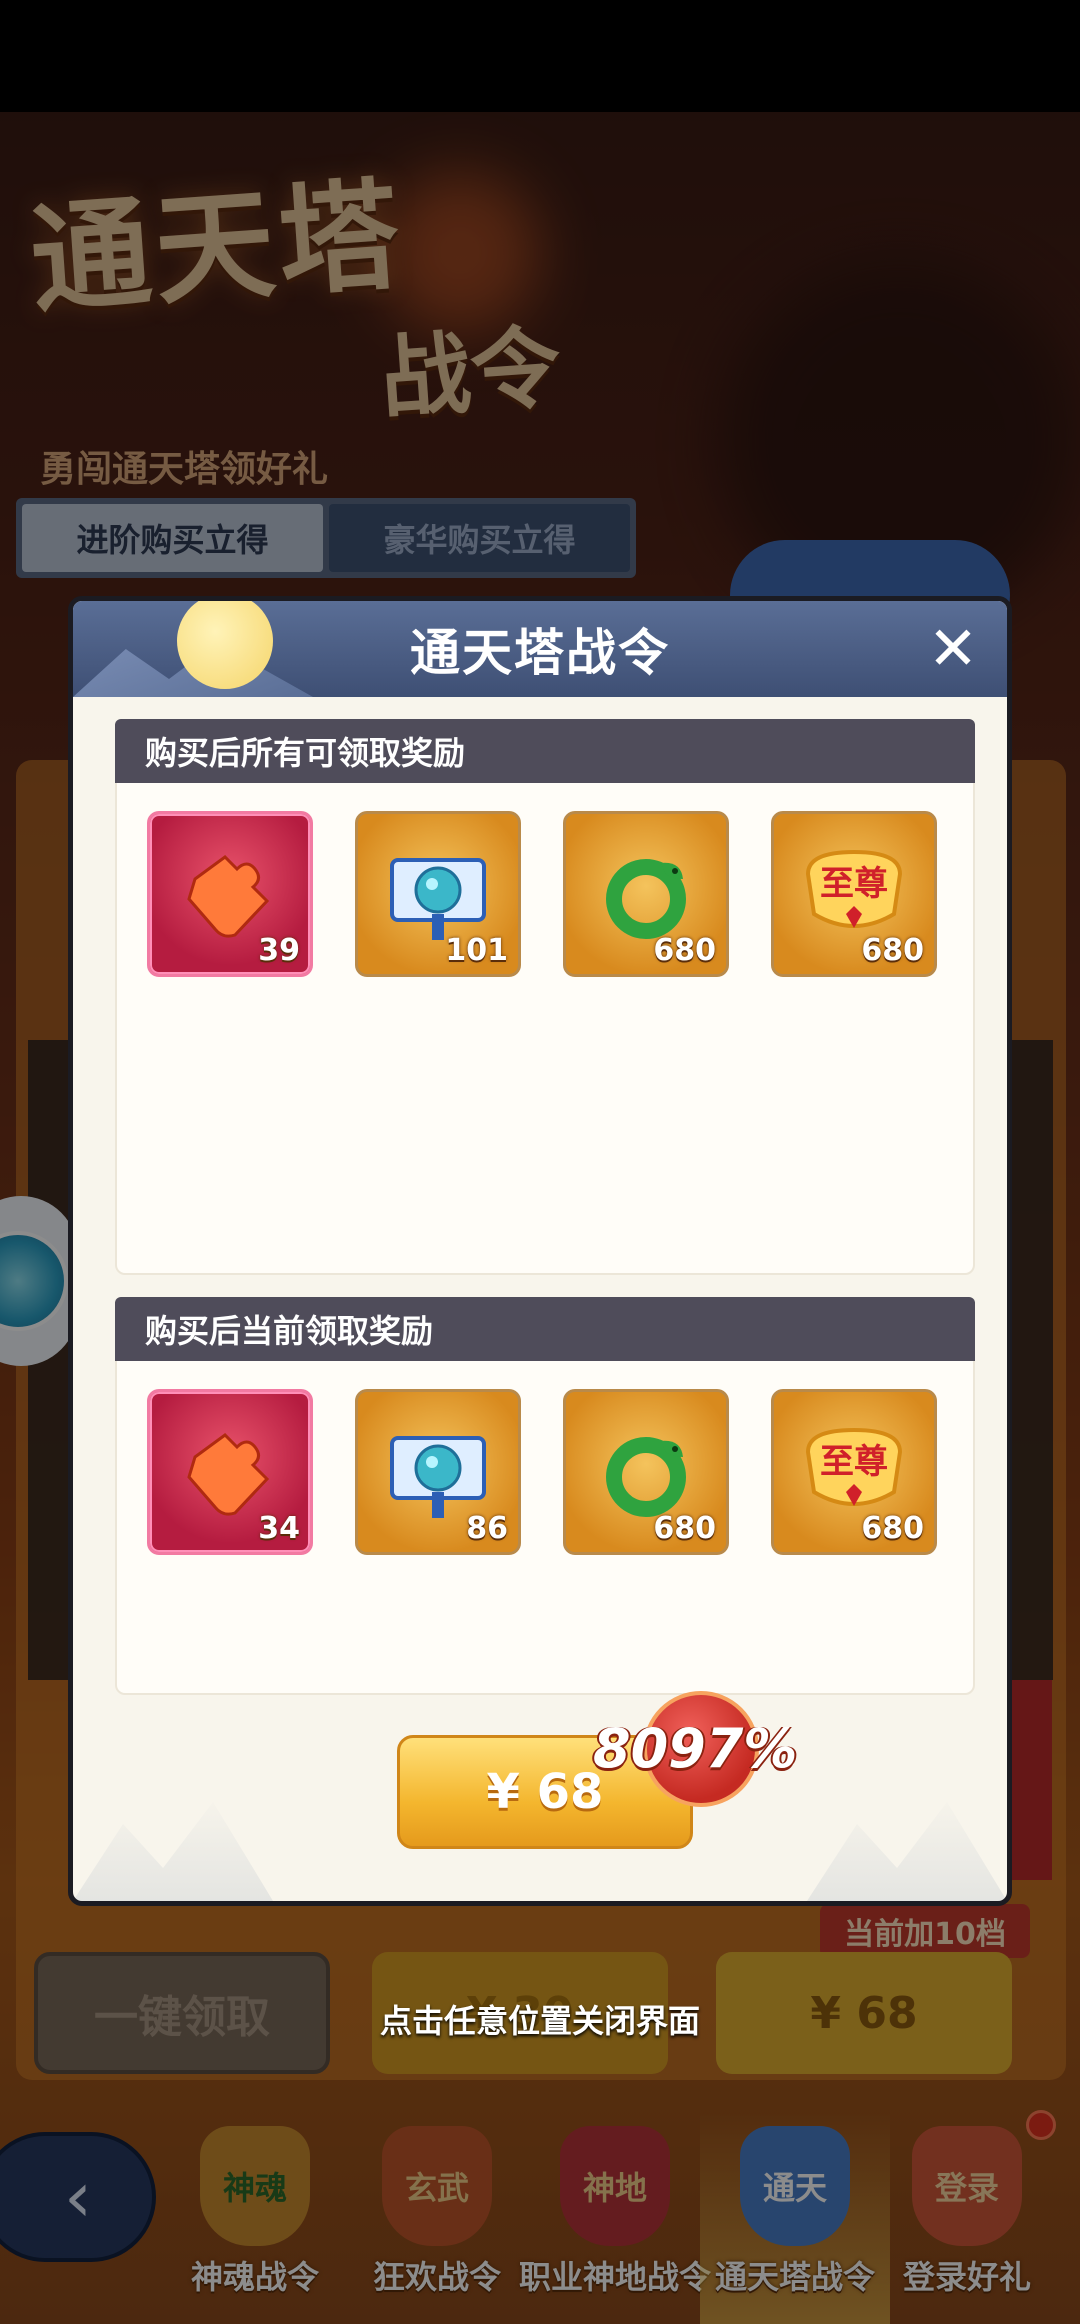 This screenshot has height=2324, width=1080. What do you see at coordinates (225, 645) in the screenshot?
I see `decor-moon` at bounding box center [225, 645].